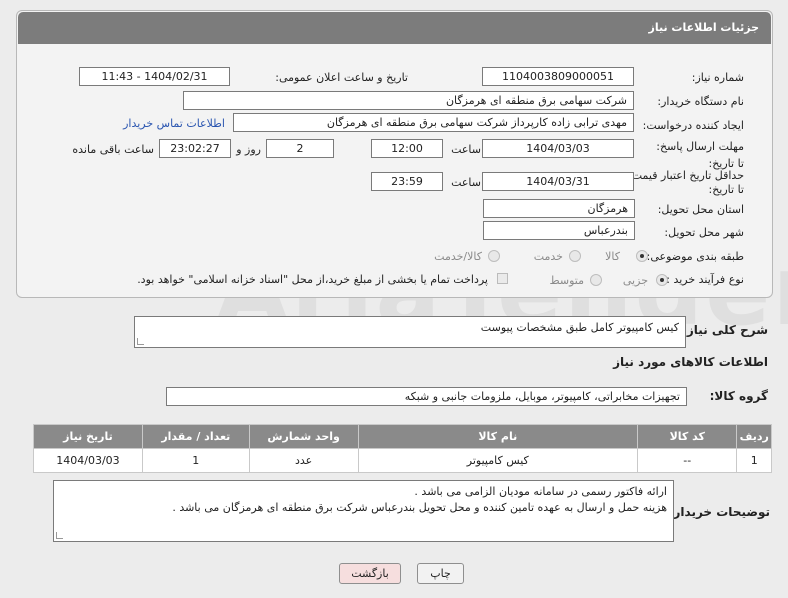  Describe the element at coordinates (248, 149) in the screenshot. I see `days-label: روز و` at that location.